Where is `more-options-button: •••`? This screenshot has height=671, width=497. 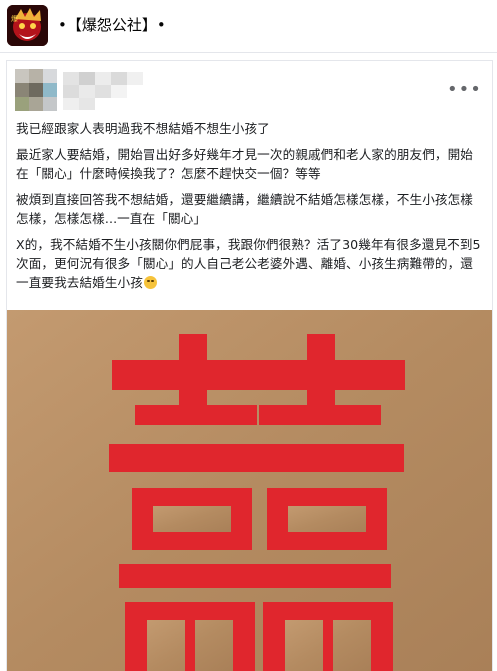 more-options-button: ••• is located at coordinates (464, 90).